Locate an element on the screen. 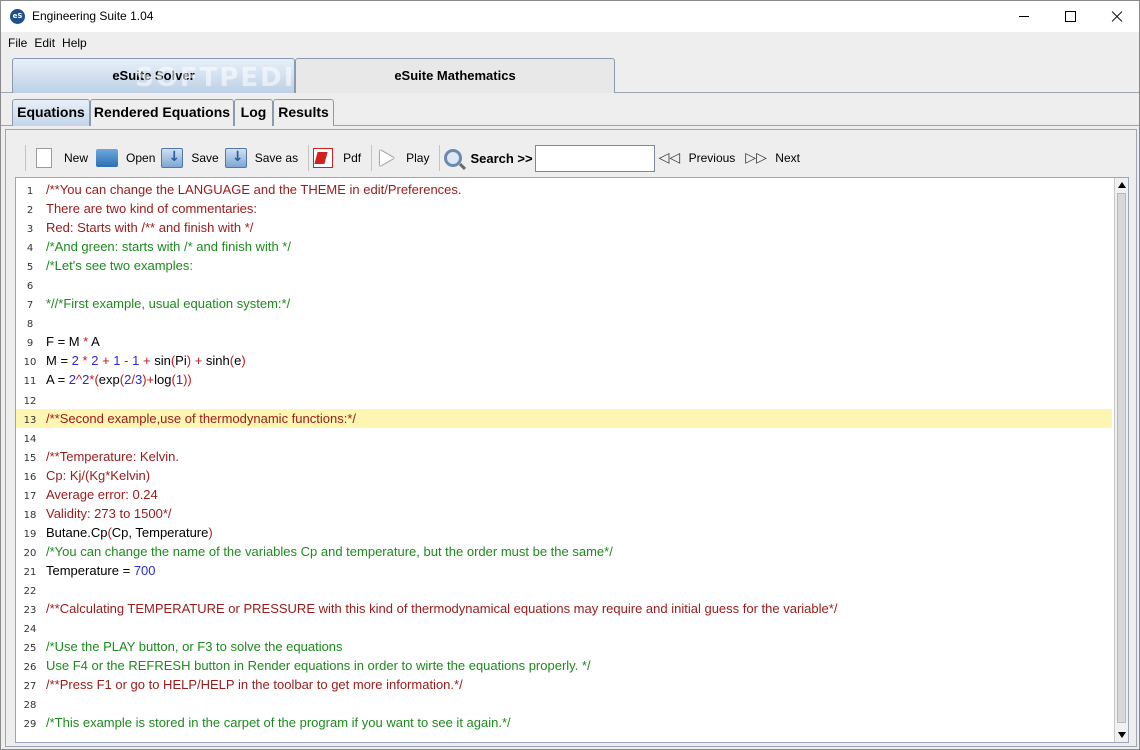 This screenshot has width=1140, height=750. close-icon is located at coordinates (1116, 16).